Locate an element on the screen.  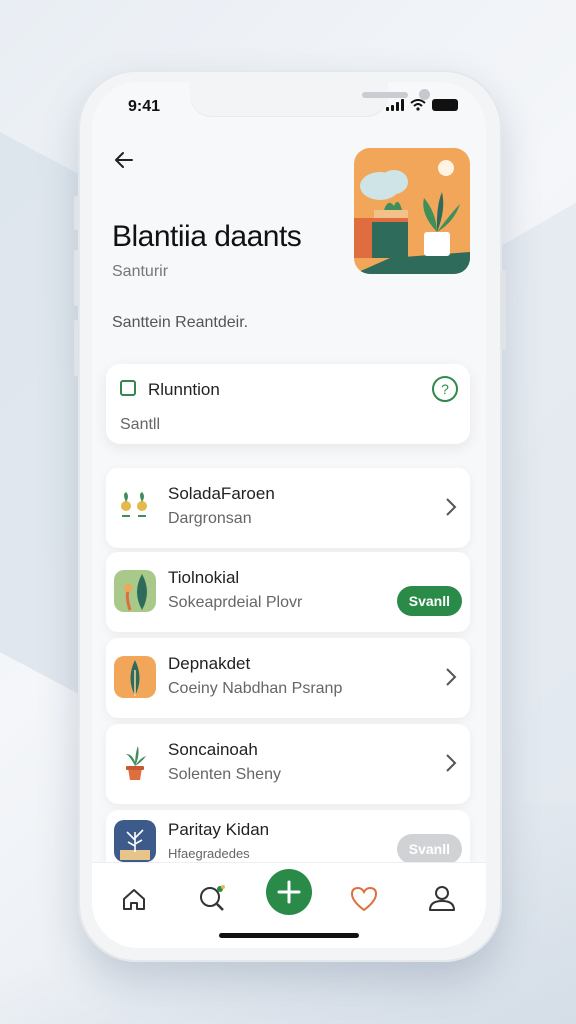
item-title: Paritay Kidan is located at coordinates (219, 829).